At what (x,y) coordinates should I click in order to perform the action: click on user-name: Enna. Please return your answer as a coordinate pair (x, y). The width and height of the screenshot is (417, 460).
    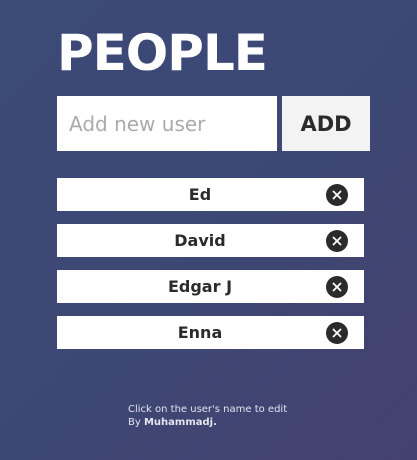
    Looking at the image, I should click on (200, 332).